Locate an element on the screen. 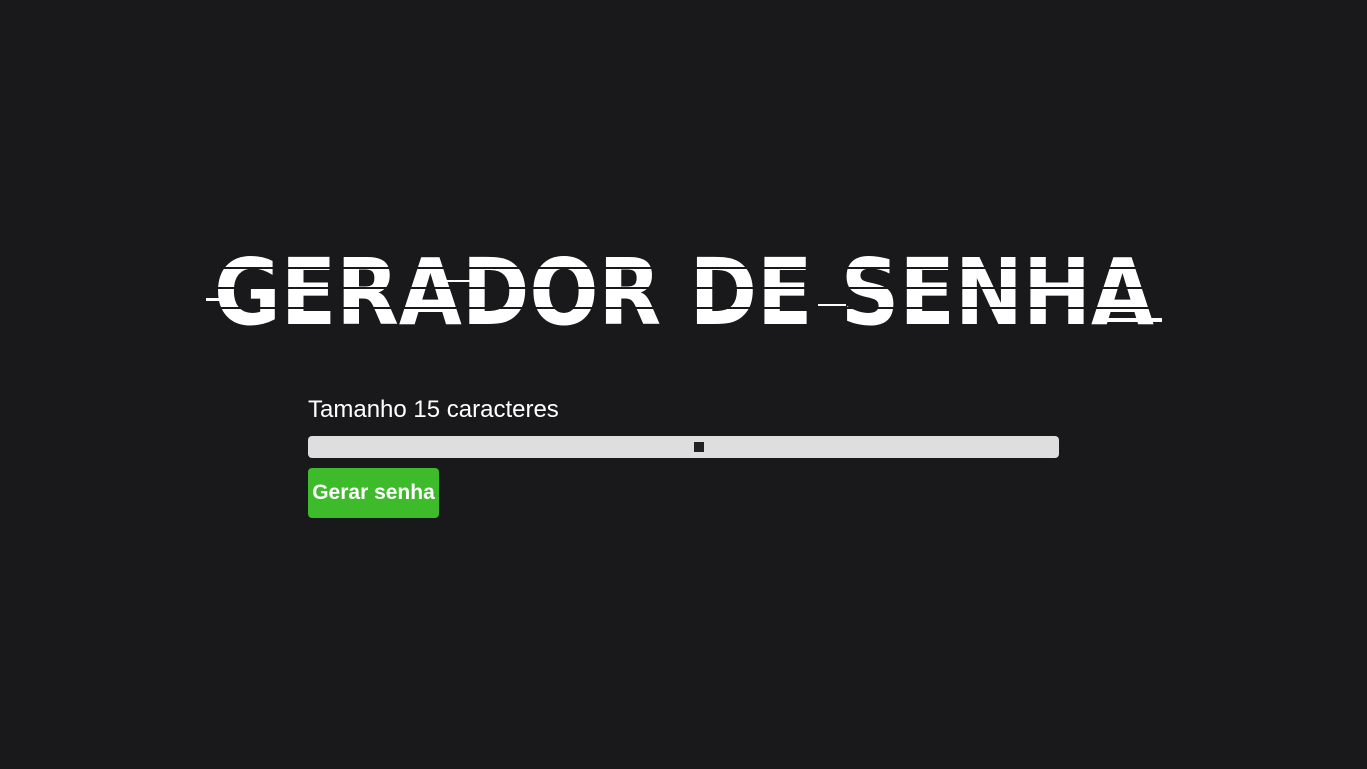  page-title: GERADOR DE SENHA is located at coordinates (684, 289).